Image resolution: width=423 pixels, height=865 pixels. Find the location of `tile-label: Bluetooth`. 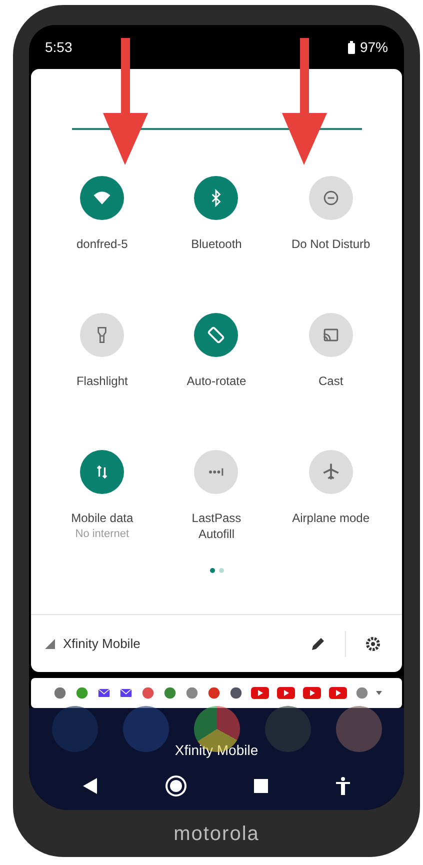

tile-label: Bluetooth is located at coordinates (216, 244).